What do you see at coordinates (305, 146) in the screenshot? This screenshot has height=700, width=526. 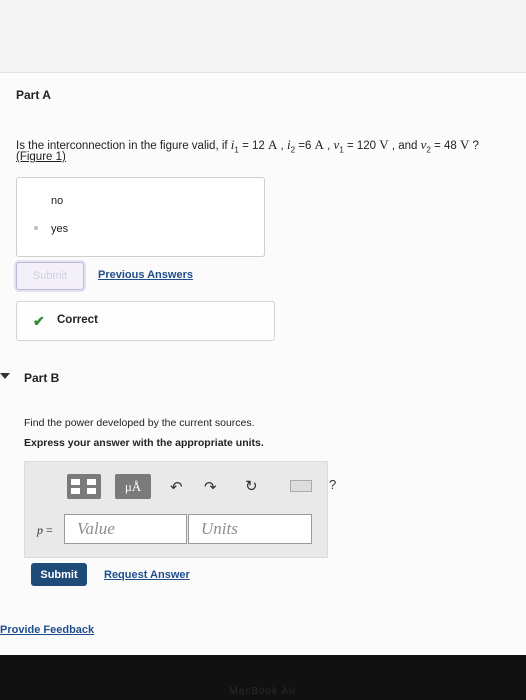 I see `i2-eq: =6` at bounding box center [305, 146].